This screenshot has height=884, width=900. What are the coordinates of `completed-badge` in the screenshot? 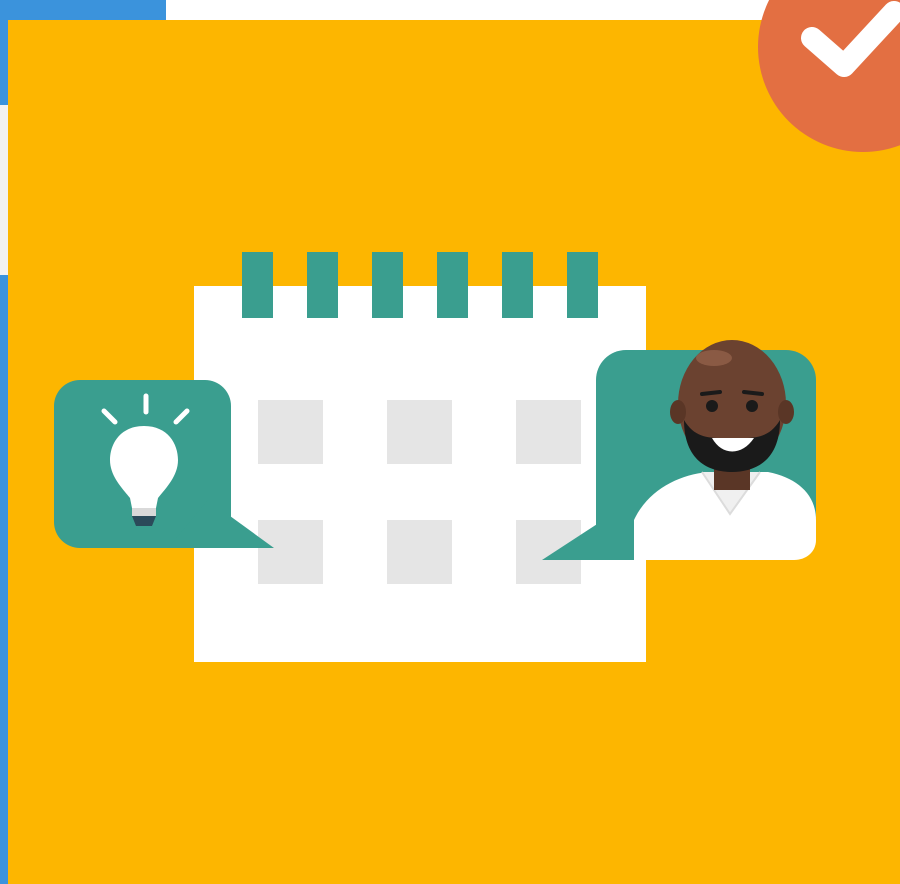 It's located at (829, 76).